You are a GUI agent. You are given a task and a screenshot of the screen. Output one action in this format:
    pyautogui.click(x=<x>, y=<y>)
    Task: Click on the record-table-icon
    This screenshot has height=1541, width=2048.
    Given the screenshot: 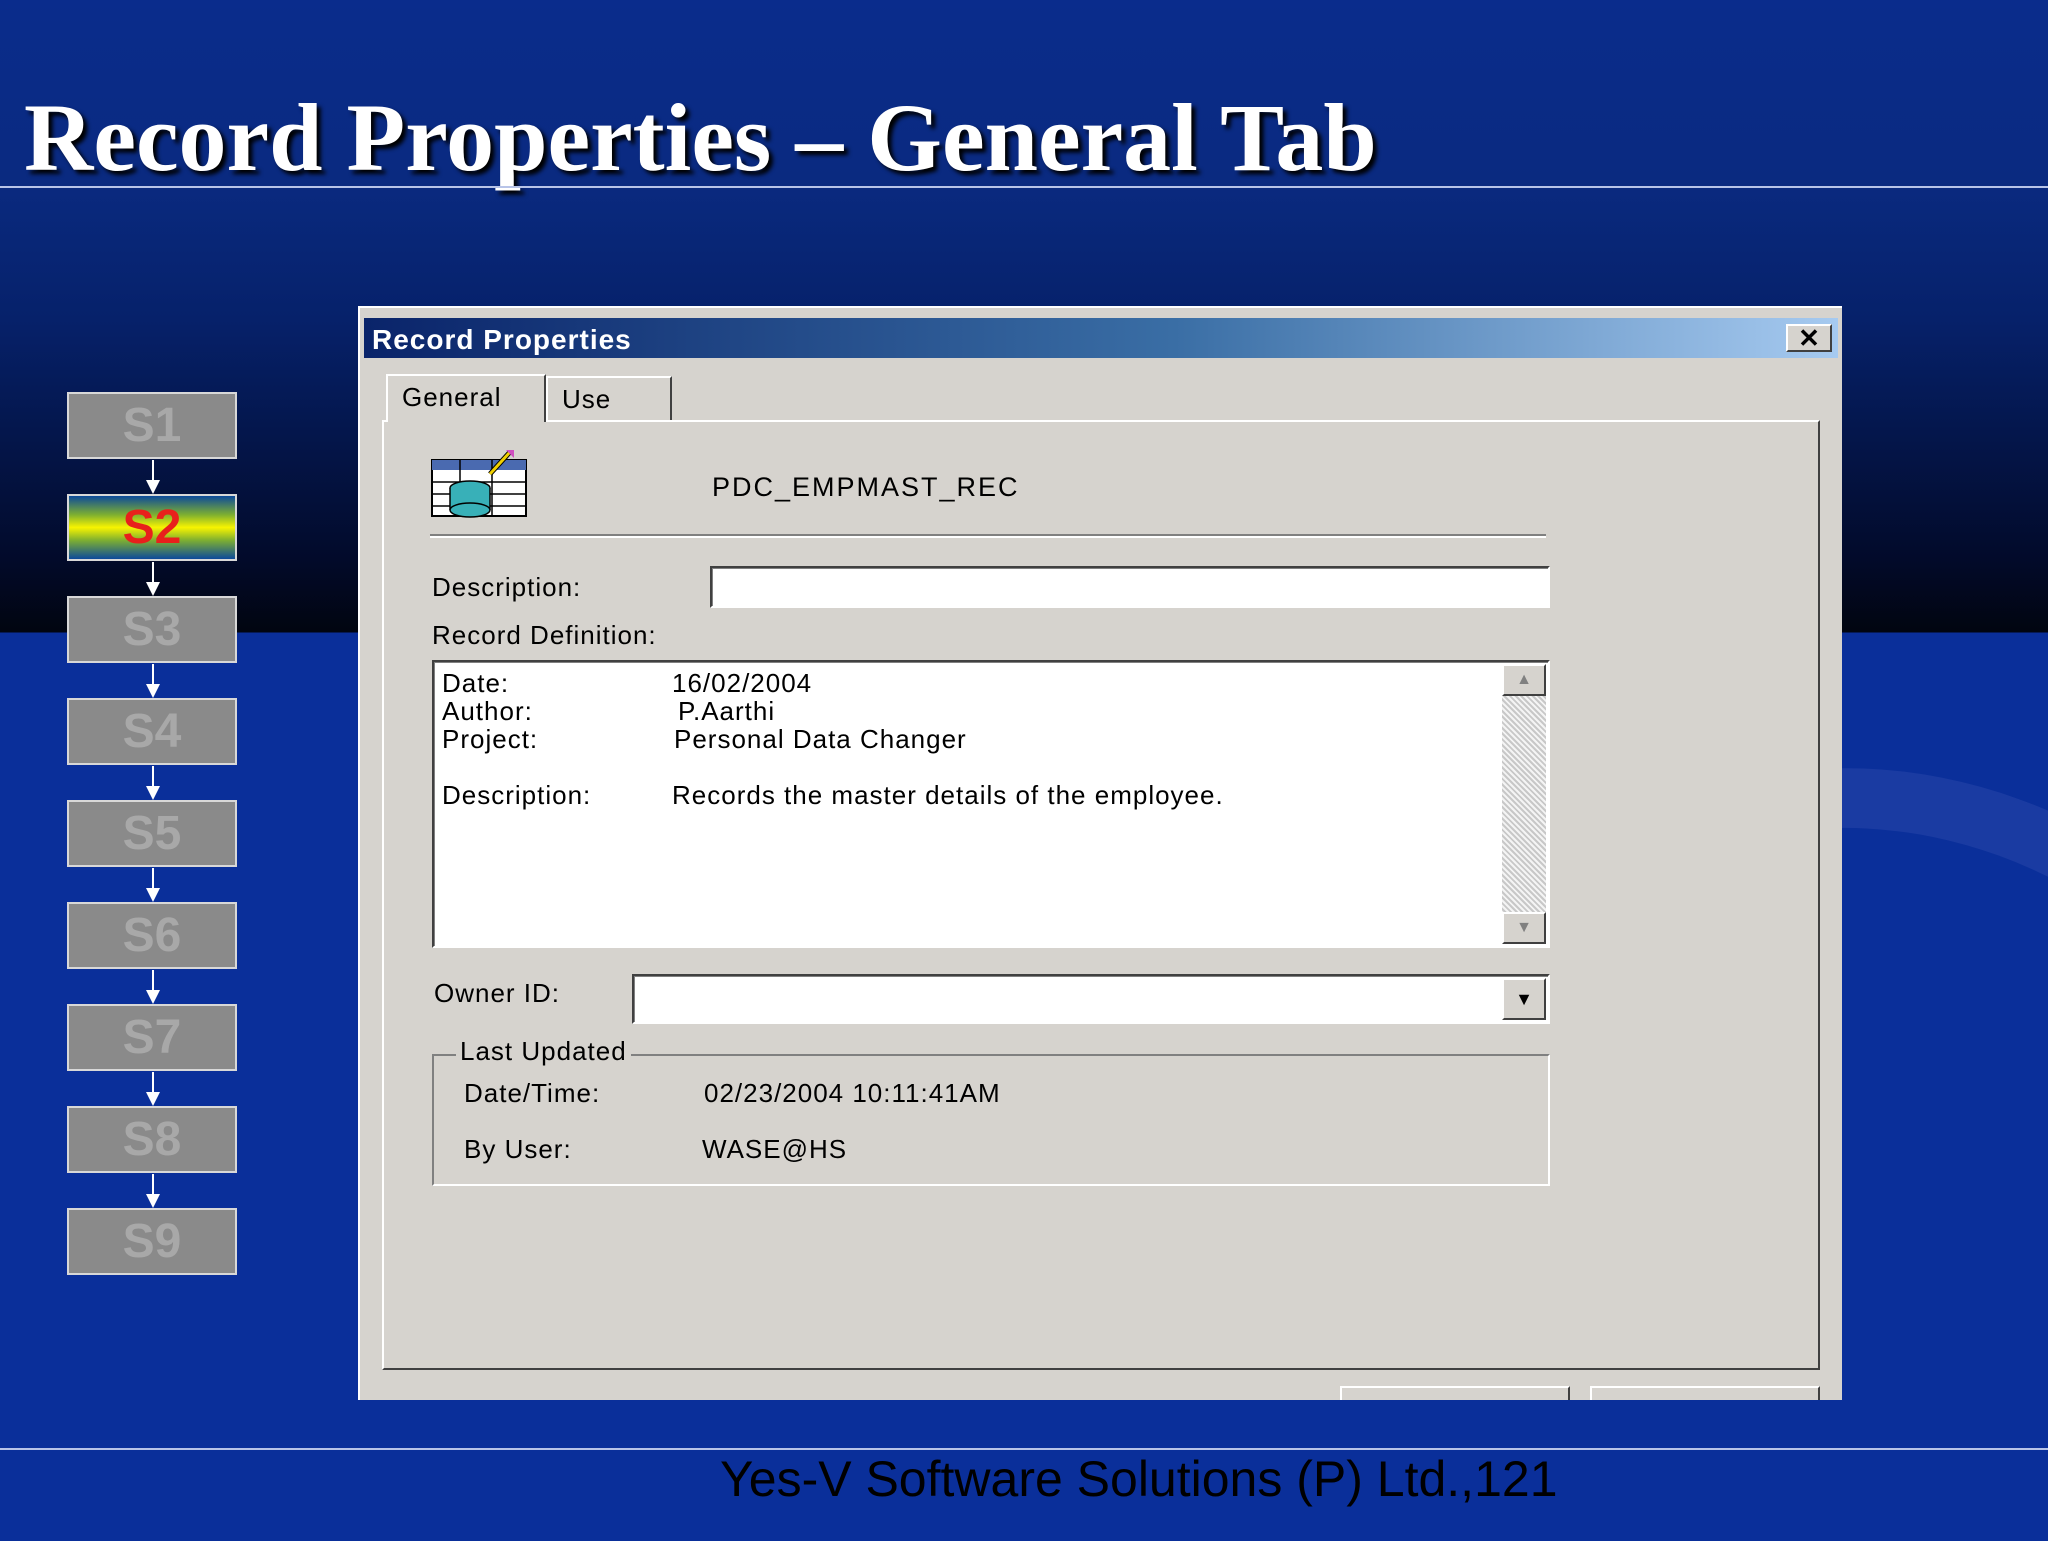 What is the action you would take?
    pyautogui.click(x=479, y=484)
    